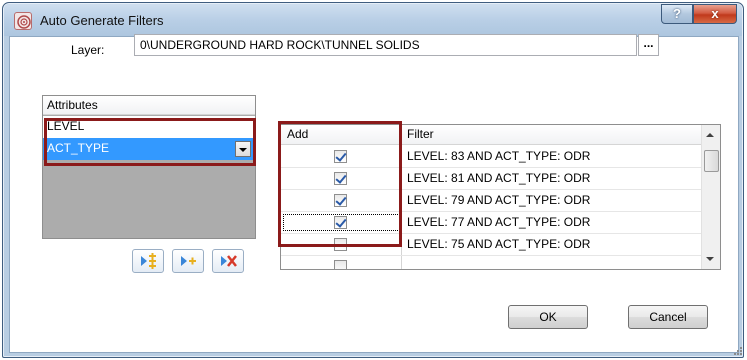  I want to click on grid-row: LEVEL: 83 AND ACT_TYPE: ODR, so click(491, 157).